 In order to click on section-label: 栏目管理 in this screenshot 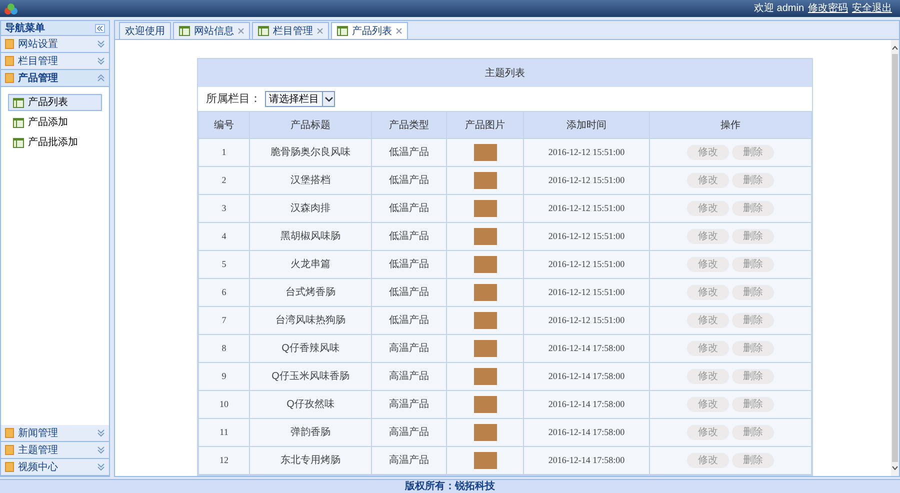, I will do `click(38, 61)`.